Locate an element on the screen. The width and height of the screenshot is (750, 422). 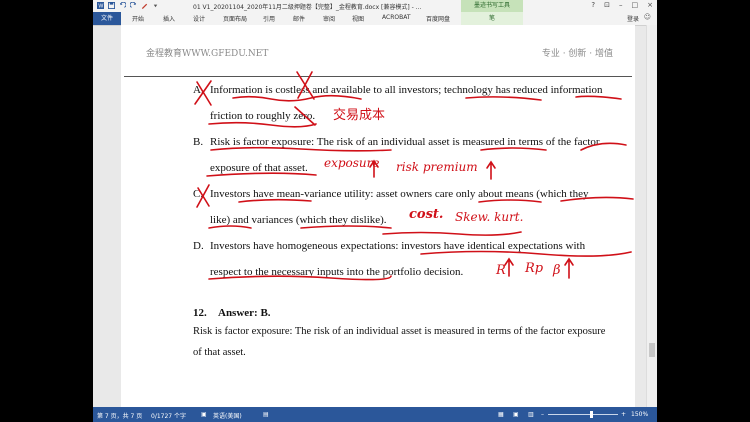
option-c-label: C. is located at coordinates (198, 194).